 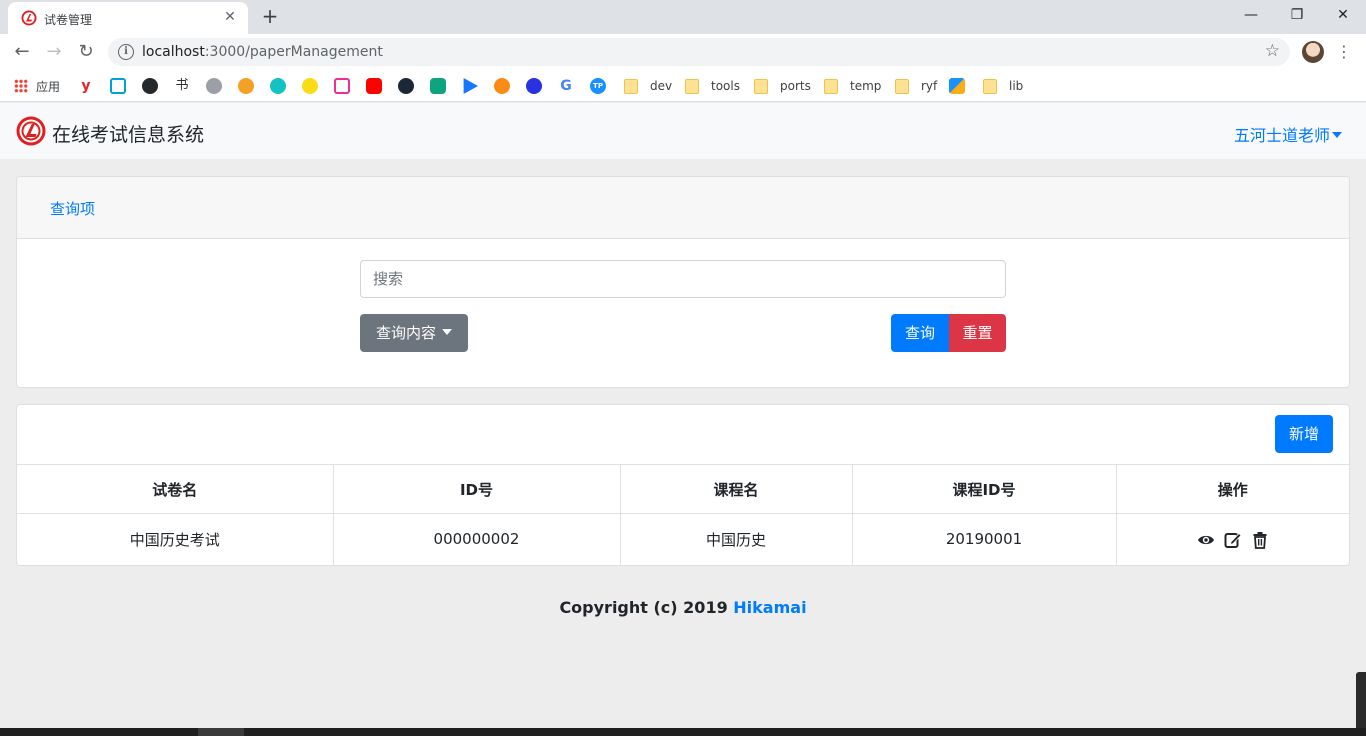 What do you see at coordinates (68, 20) in the screenshot?
I see `tab-title: 试卷管理` at bounding box center [68, 20].